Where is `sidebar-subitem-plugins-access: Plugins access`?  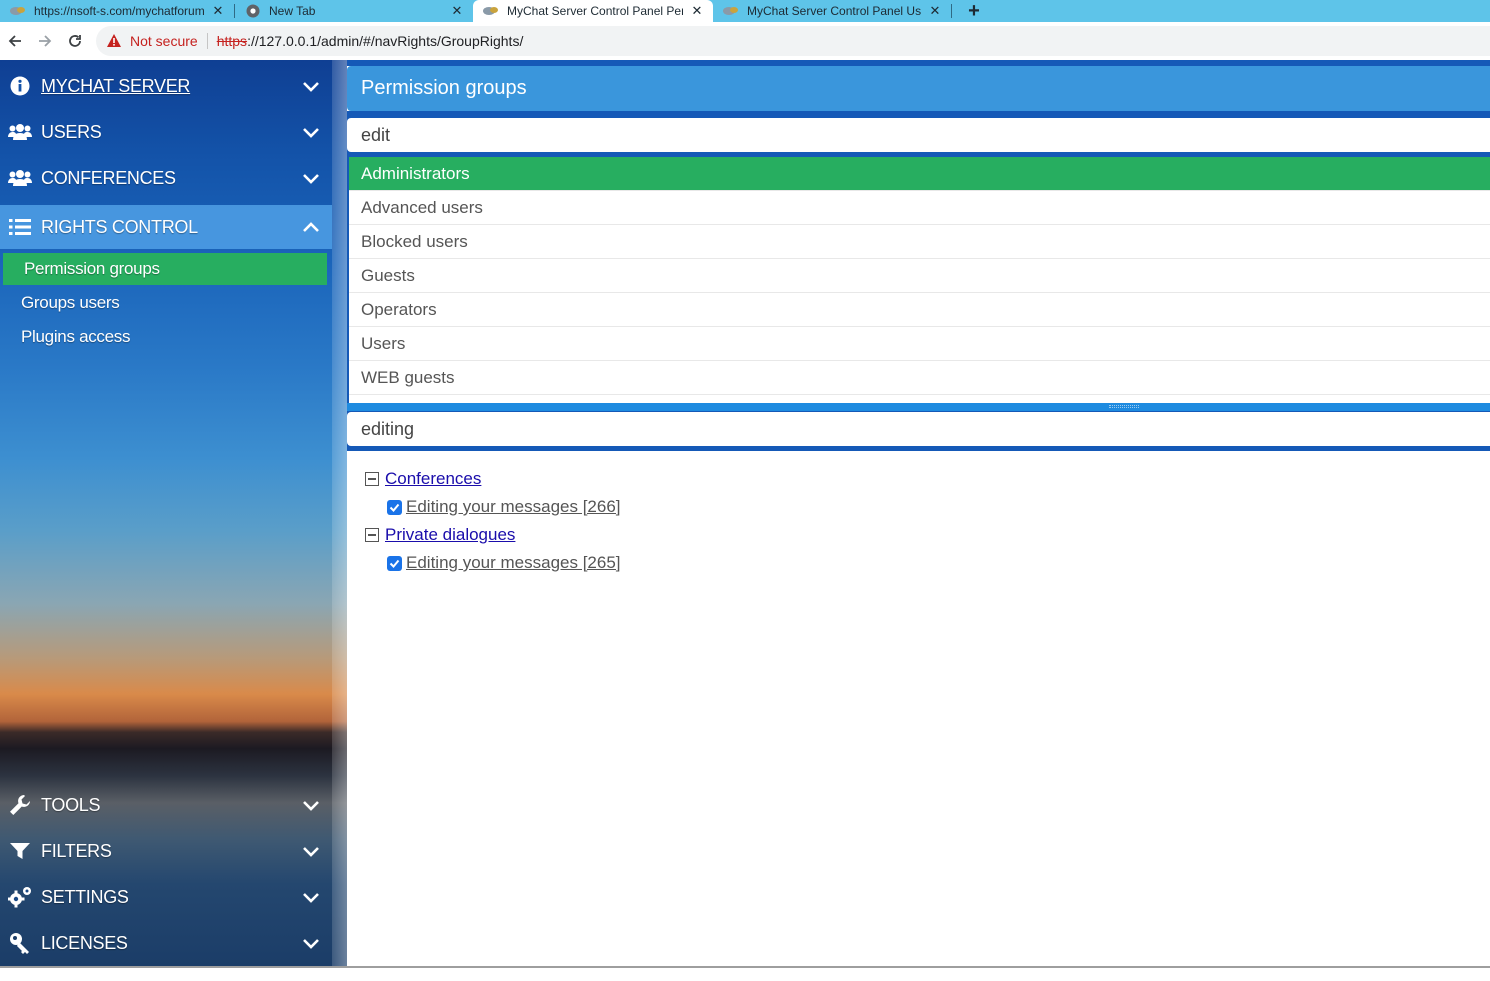
sidebar-subitem-plugins-access: Plugins access is located at coordinates (165, 337).